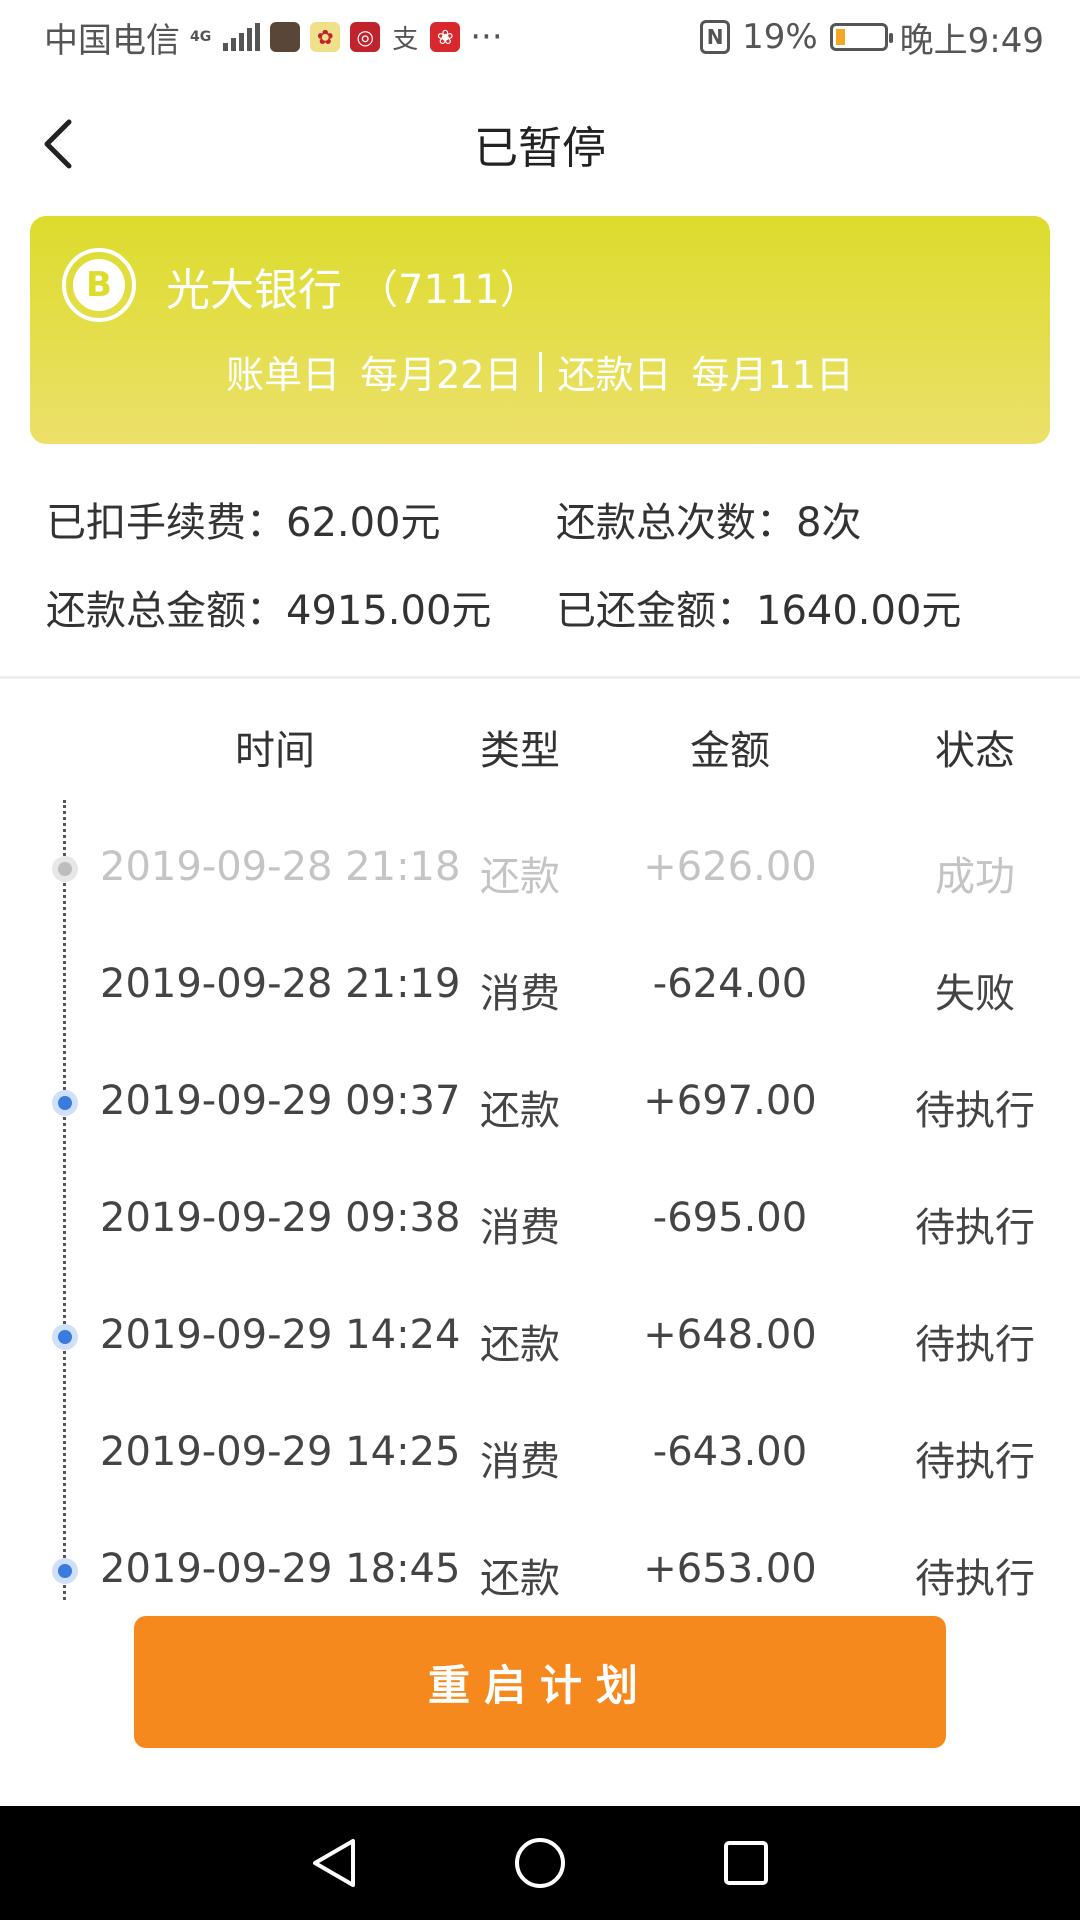  Describe the element at coordinates (730, 1452) in the screenshot. I see `row-amount: -643.00` at that location.